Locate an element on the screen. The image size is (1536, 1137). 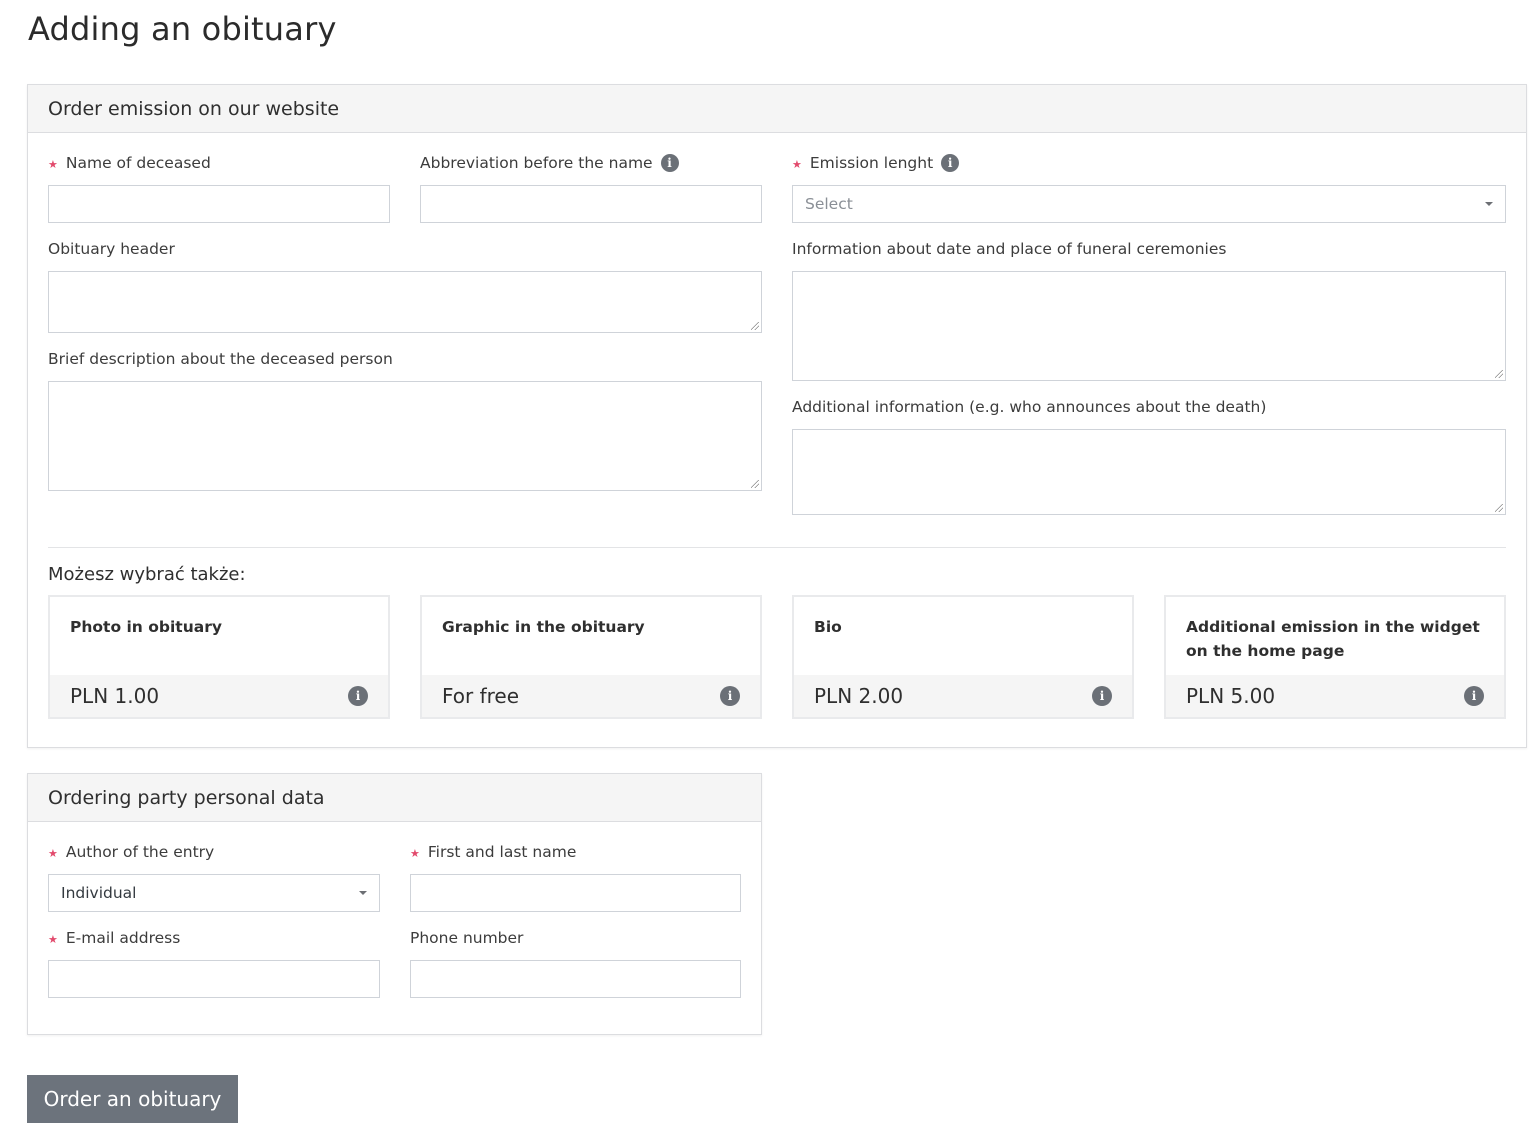
phone-label: Phone number is located at coordinates (467, 938).